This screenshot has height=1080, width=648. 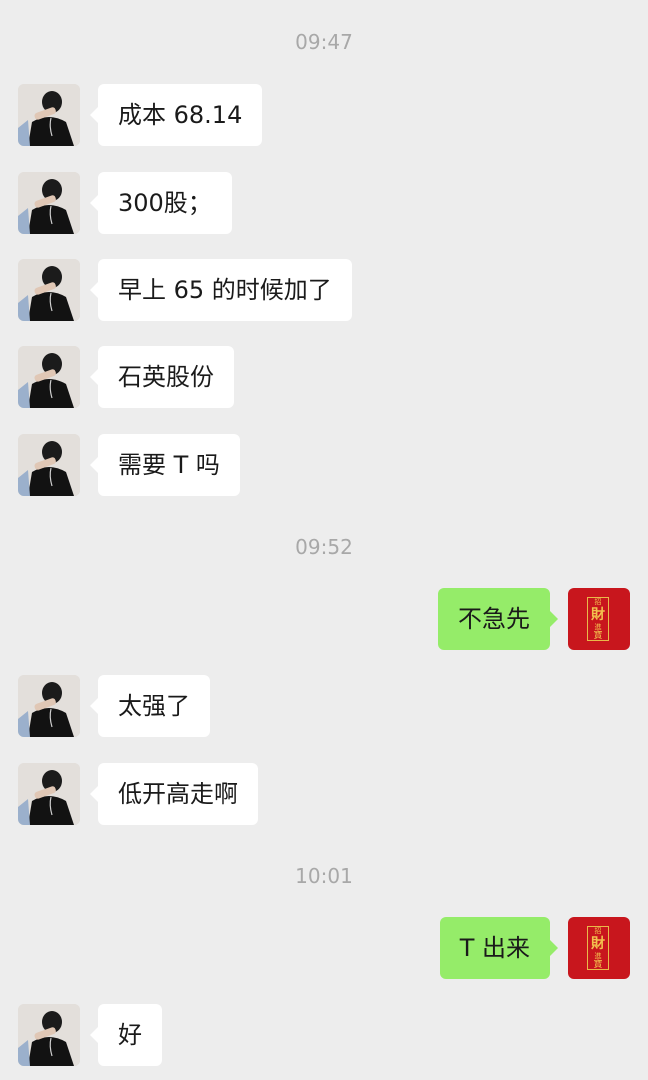 I want to click on message-bubble: 需要 T 吗, so click(x=165, y=465).